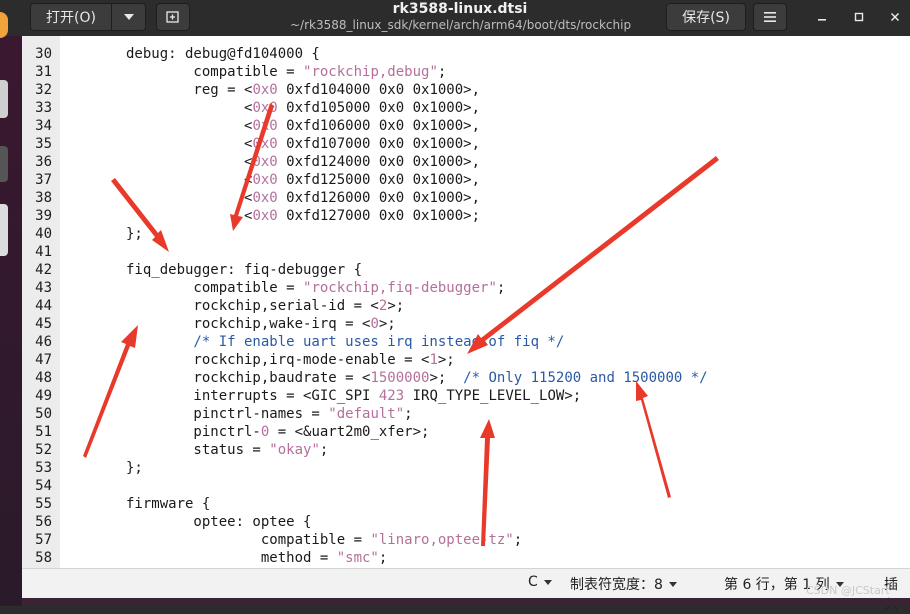 Image resolution: width=910 pixels, height=614 pixels. I want to click on app-launcher-icon, so click(4, 25).